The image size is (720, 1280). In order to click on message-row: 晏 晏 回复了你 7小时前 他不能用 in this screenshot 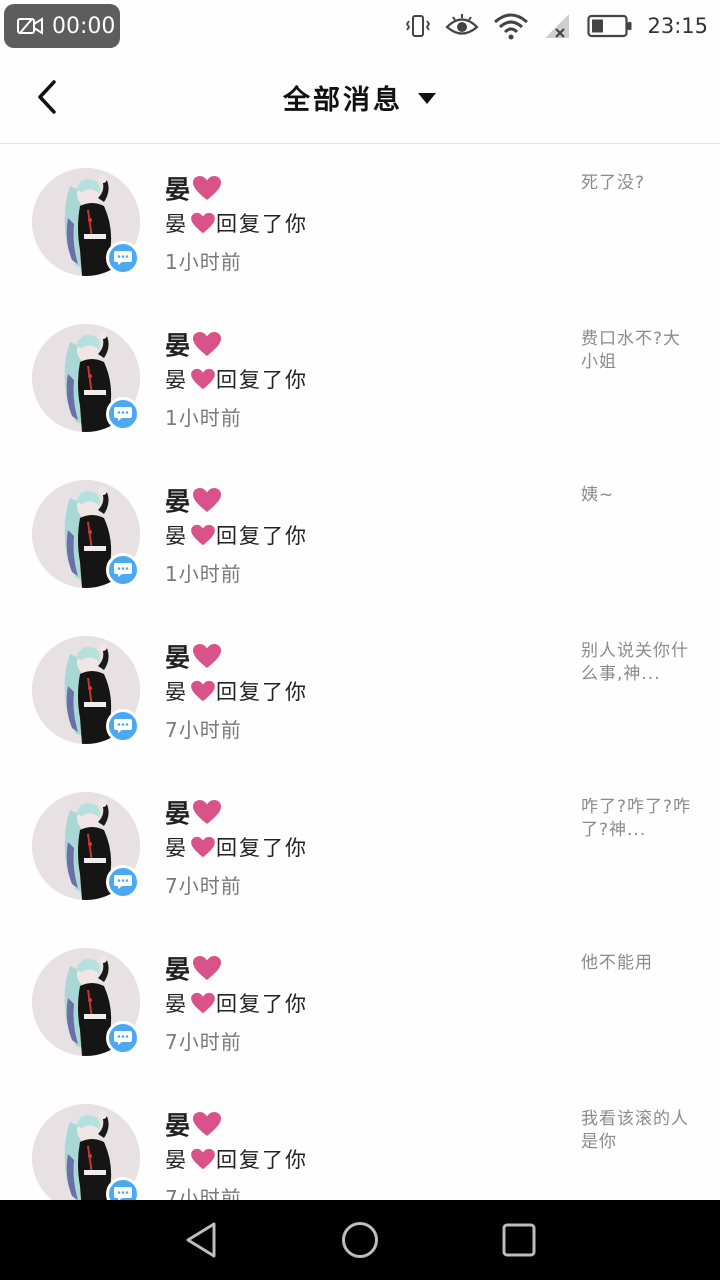, I will do `click(360, 1002)`.